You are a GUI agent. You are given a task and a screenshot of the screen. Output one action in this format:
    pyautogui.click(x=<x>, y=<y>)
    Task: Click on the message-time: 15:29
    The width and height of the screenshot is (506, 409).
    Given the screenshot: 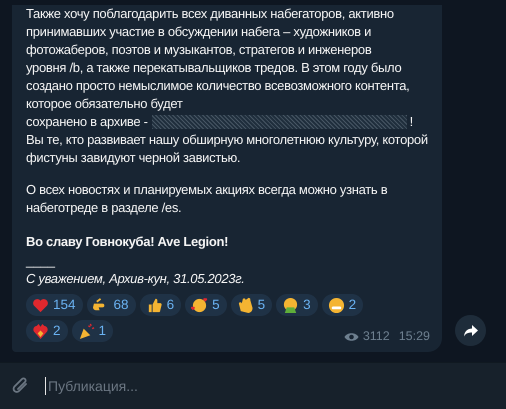 What is the action you would take?
    pyautogui.click(x=414, y=337)
    